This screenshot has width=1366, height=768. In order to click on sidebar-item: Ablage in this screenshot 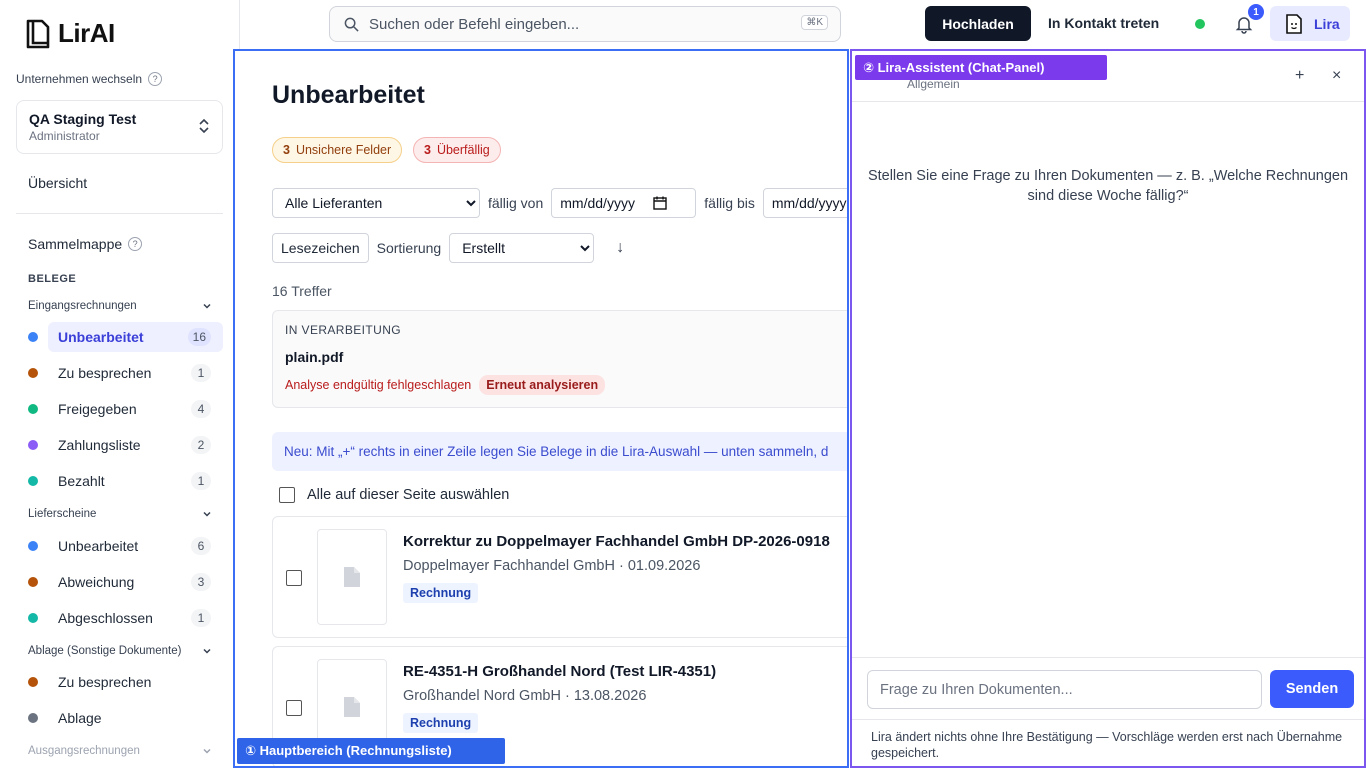, I will do `click(125, 718)`.